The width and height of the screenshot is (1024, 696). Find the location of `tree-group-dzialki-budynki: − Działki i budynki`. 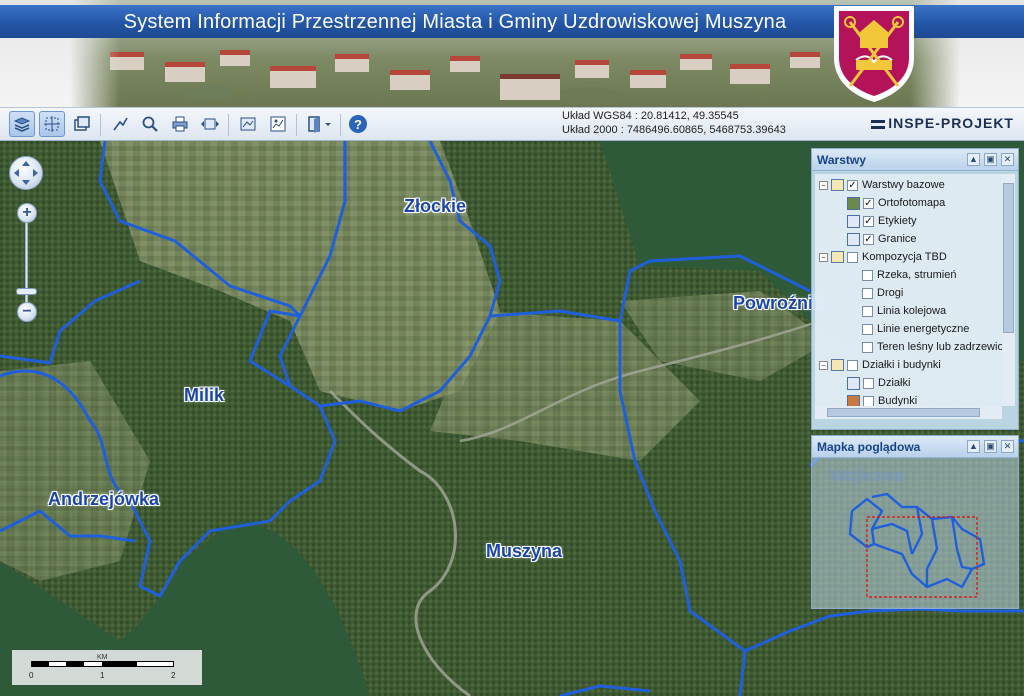

tree-group-dzialki-budynki: − Działki i budynki is located at coordinates (880, 365).